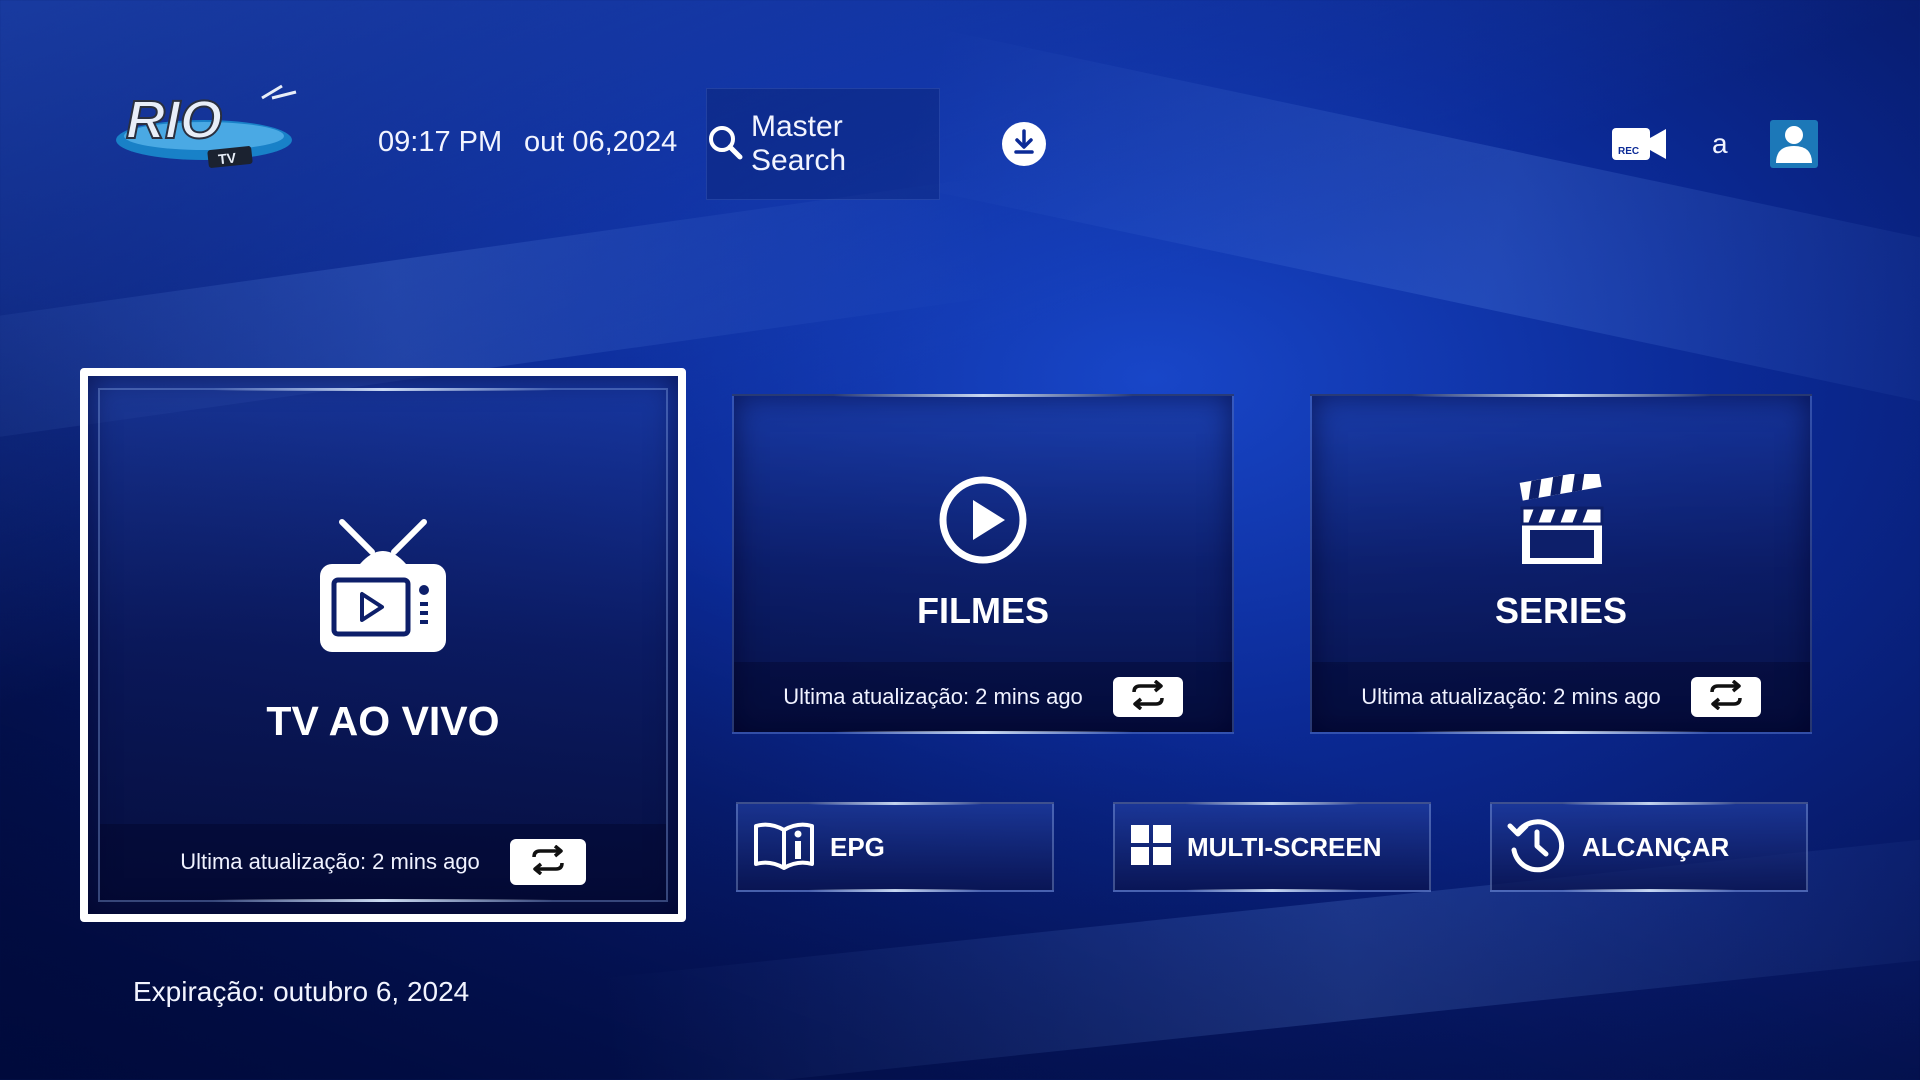 The image size is (1920, 1080). Describe the element at coordinates (227, 158) in the screenshot. I see `logo-subtext: TV` at that location.